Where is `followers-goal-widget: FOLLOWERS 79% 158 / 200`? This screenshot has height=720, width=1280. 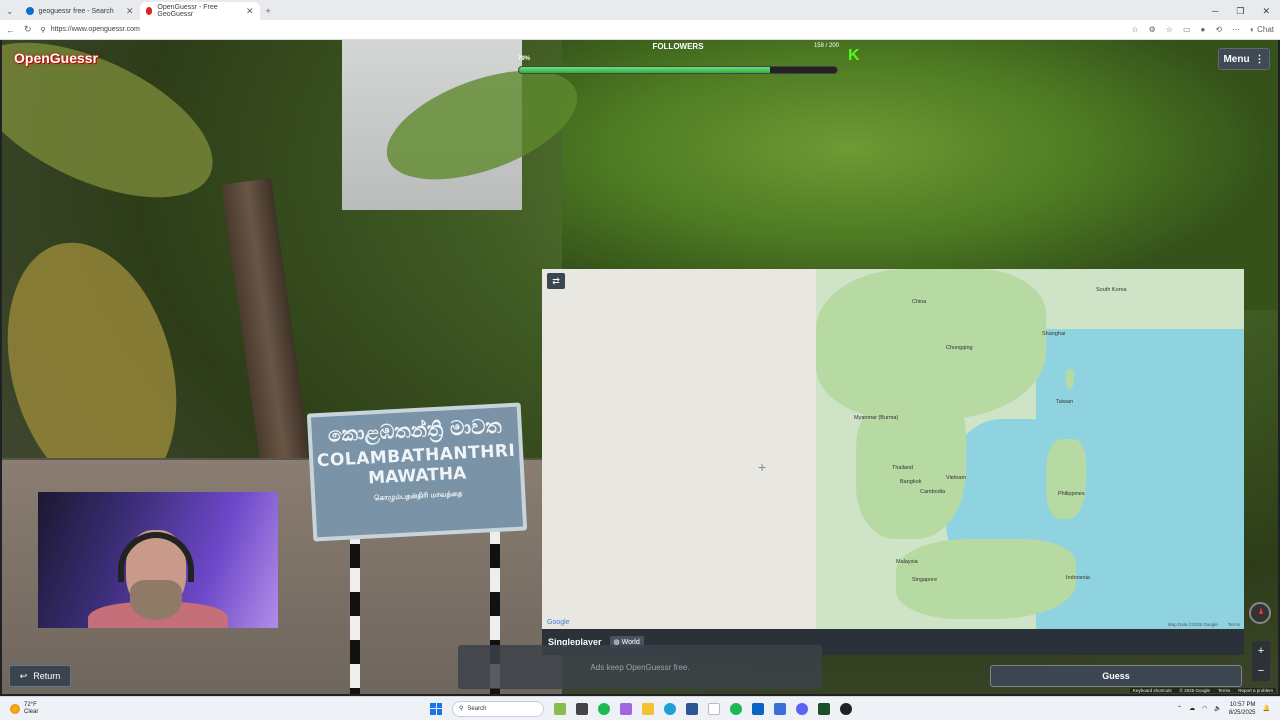 followers-goal-widget: FOLLOWERS 79% 158 / 200 is located at coordinates (678, 60).